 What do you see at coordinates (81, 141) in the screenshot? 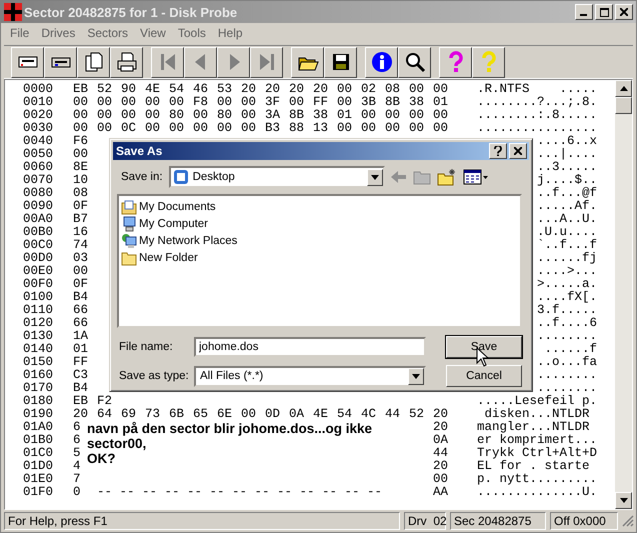
I see `hex-byte: F6` at bounding box center [81, 141].